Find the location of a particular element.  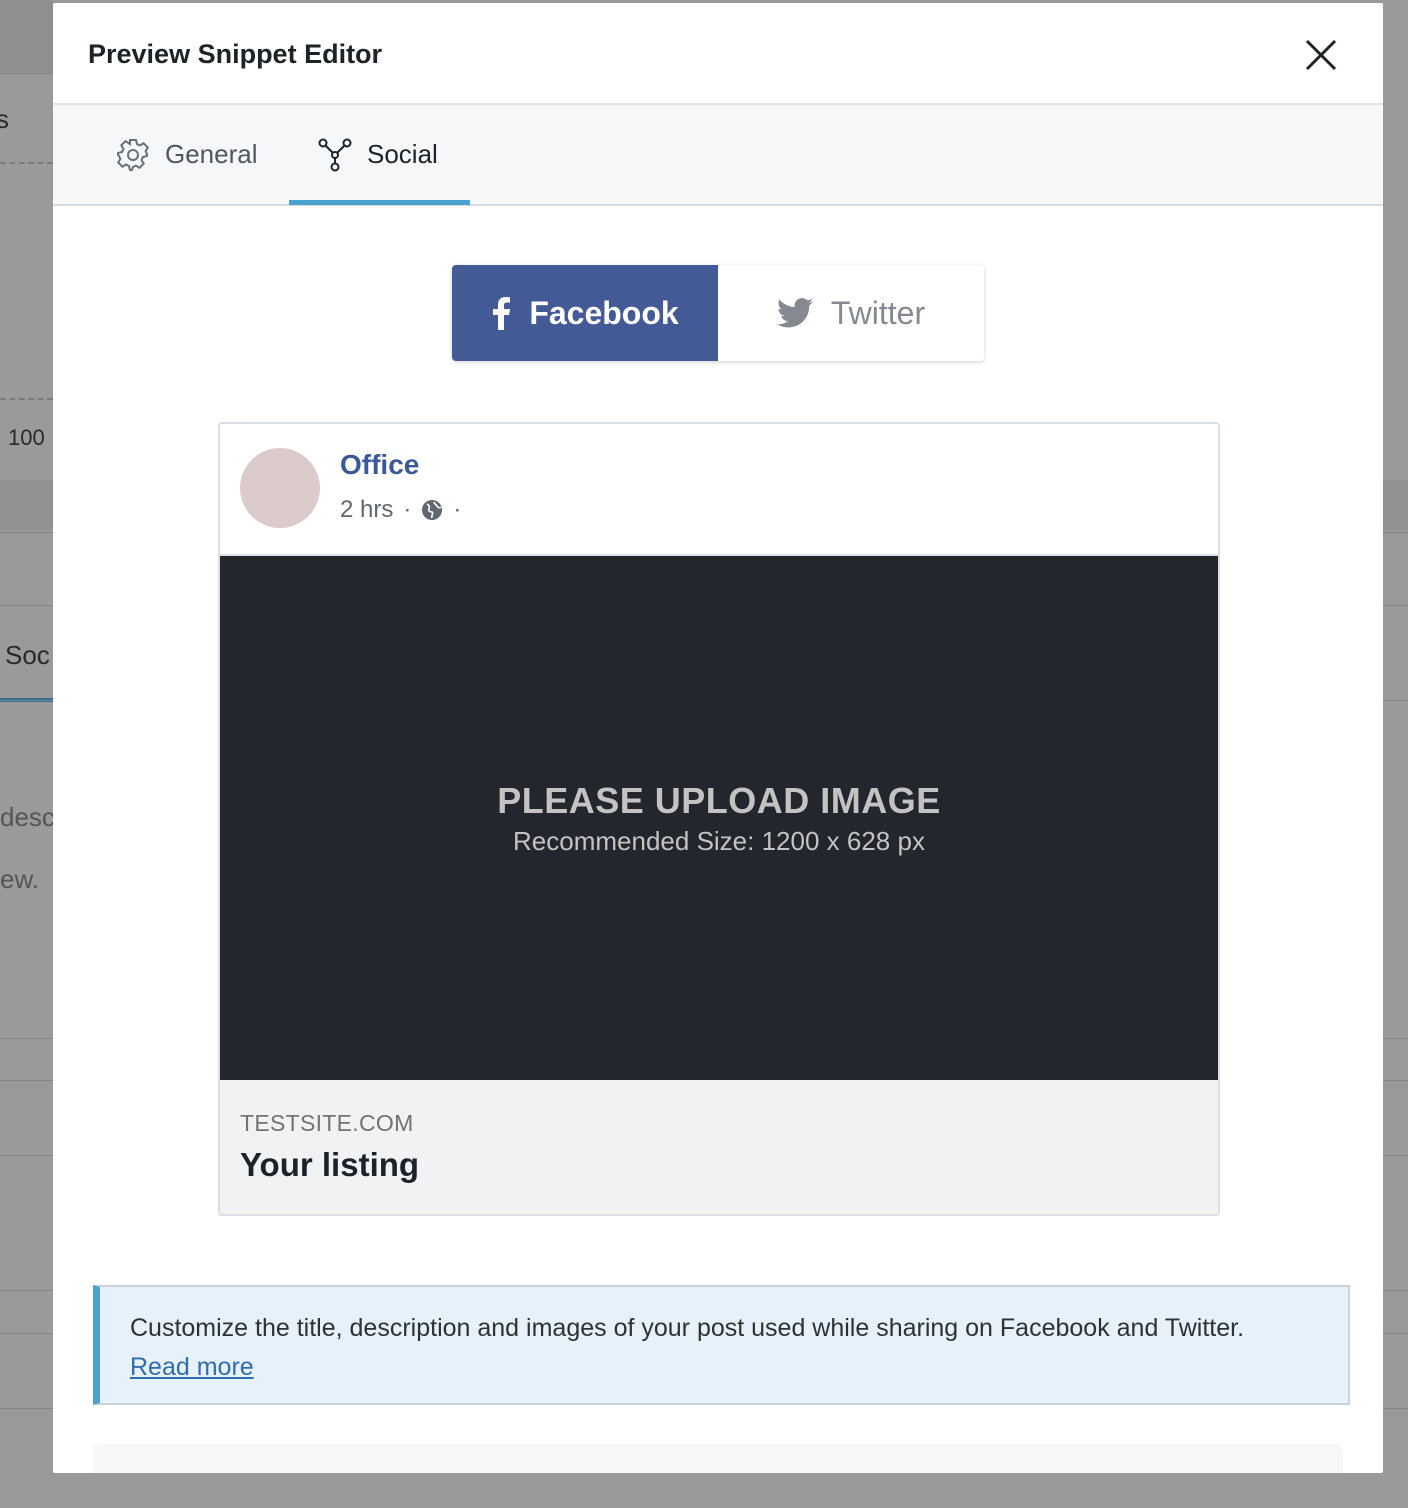

bg-fragment-3: Soc is located at coordinates (27, 655).